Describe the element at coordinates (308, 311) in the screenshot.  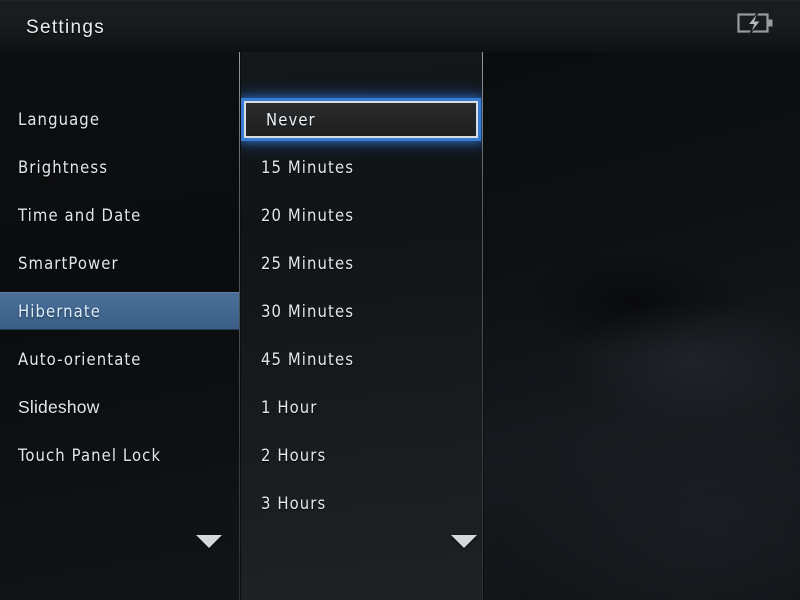
I see `option-item-label: 30 Minutes` at that location.